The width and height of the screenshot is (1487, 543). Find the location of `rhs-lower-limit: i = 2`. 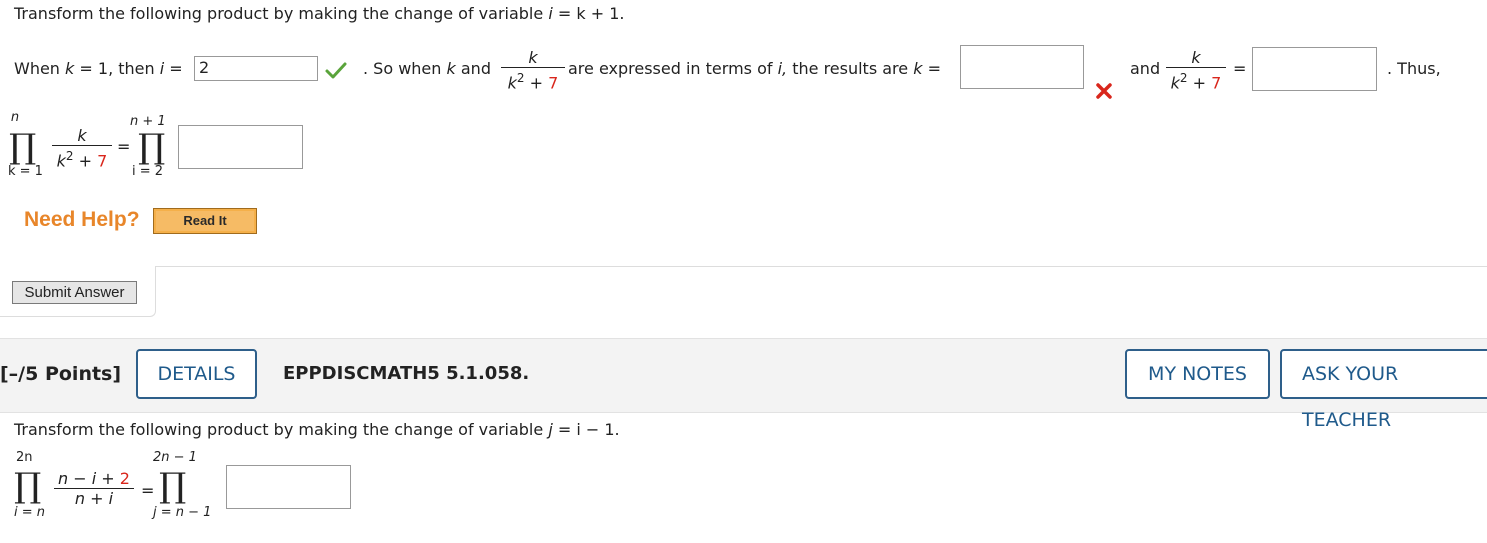

rhs-lower-limit: i = 2 is located at coordinates (147, 171).